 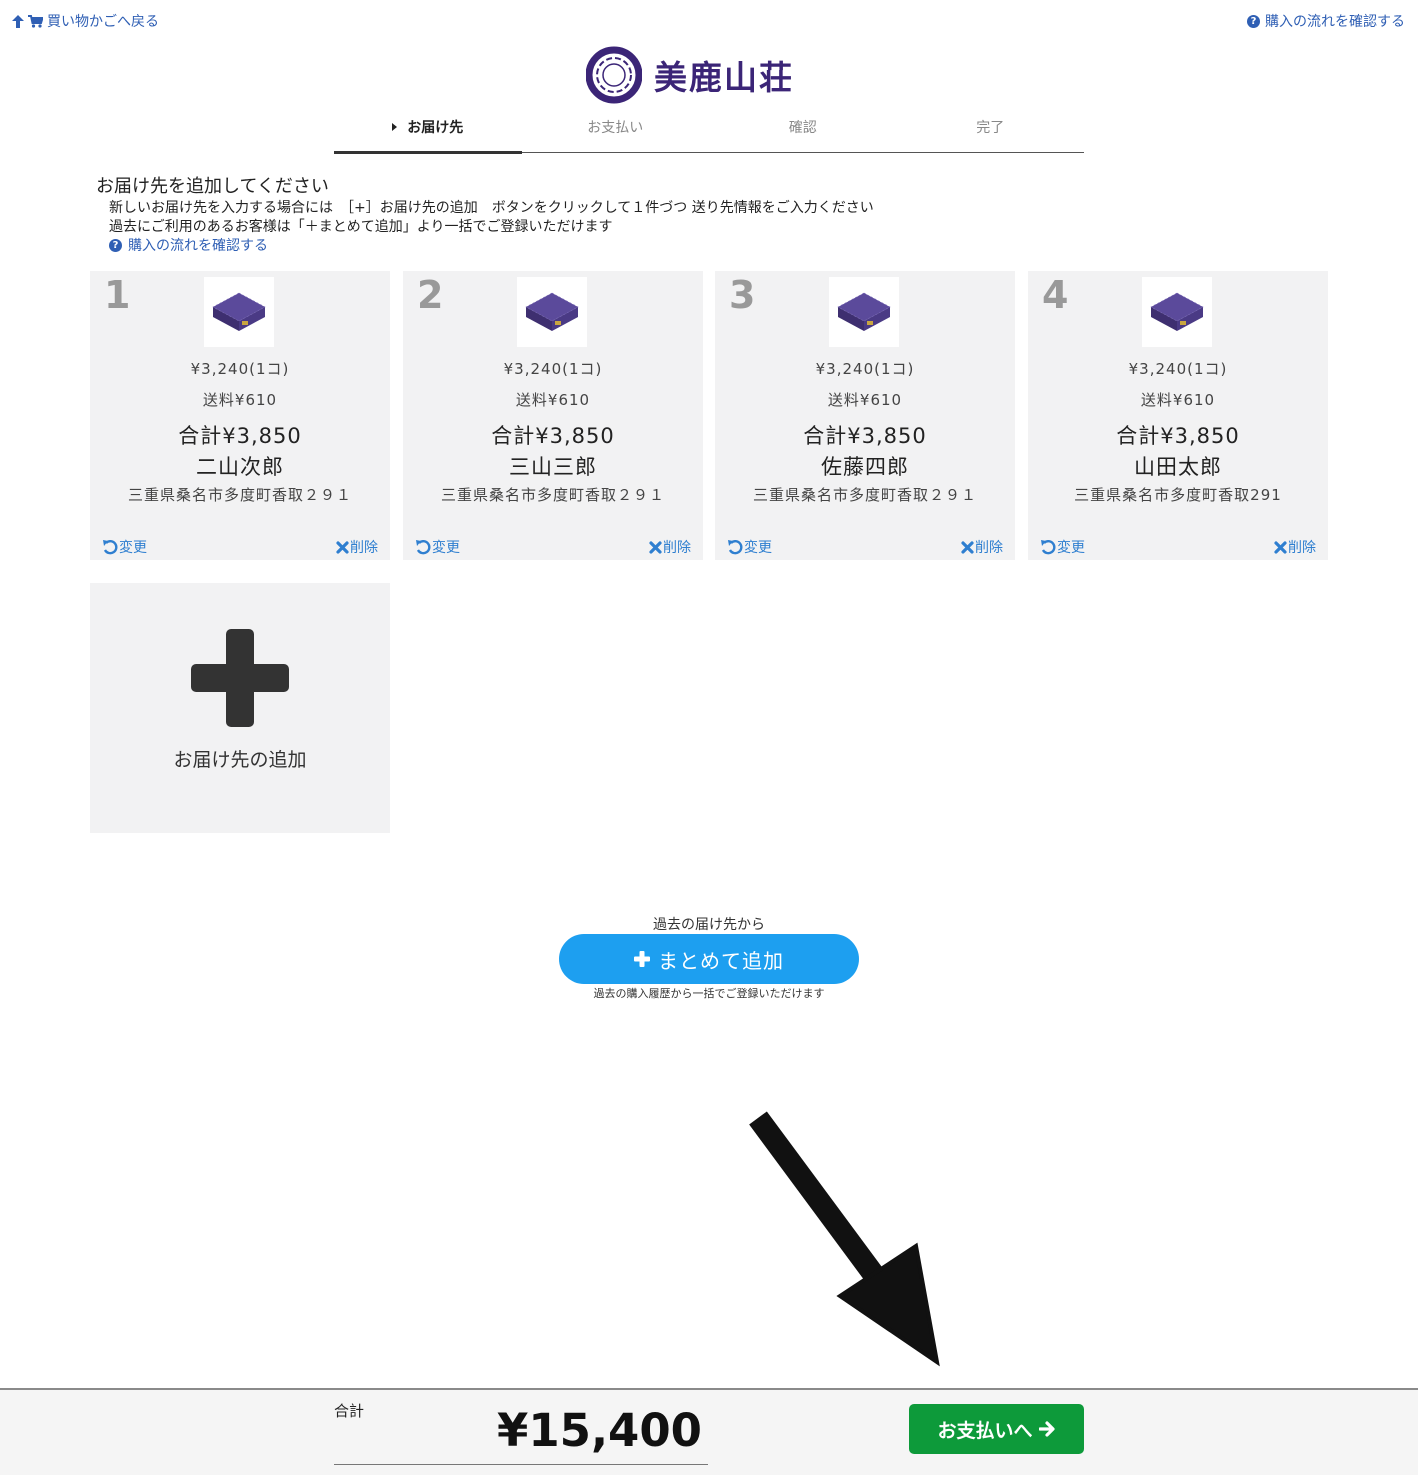 I want to click on step-label: 完了, so click(x=990, y=128).